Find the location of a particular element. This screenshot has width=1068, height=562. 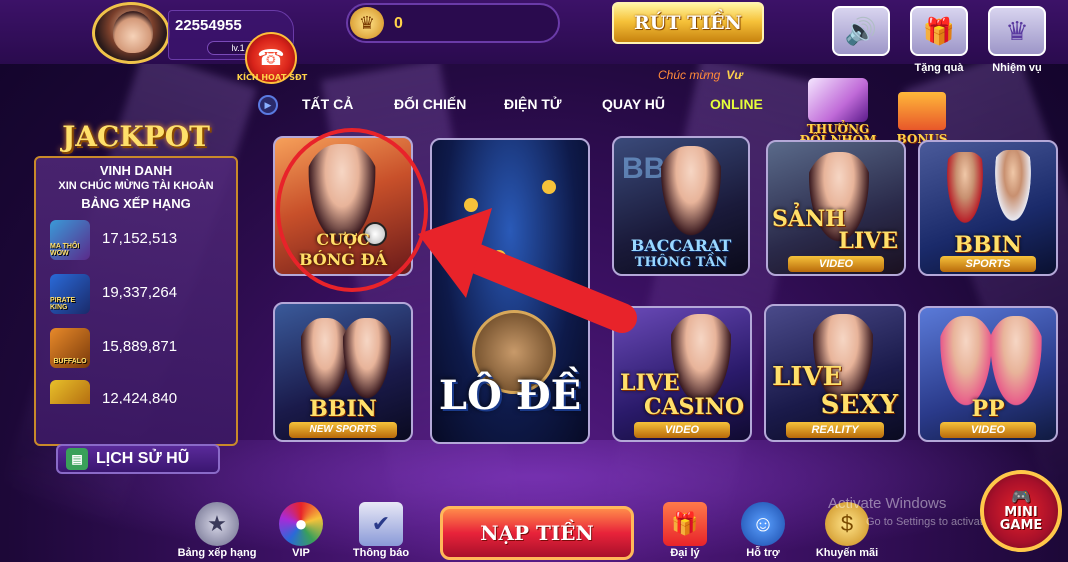

jackpot-row: BUFFALO 15,889,871 is located at coordinates (140, 348).